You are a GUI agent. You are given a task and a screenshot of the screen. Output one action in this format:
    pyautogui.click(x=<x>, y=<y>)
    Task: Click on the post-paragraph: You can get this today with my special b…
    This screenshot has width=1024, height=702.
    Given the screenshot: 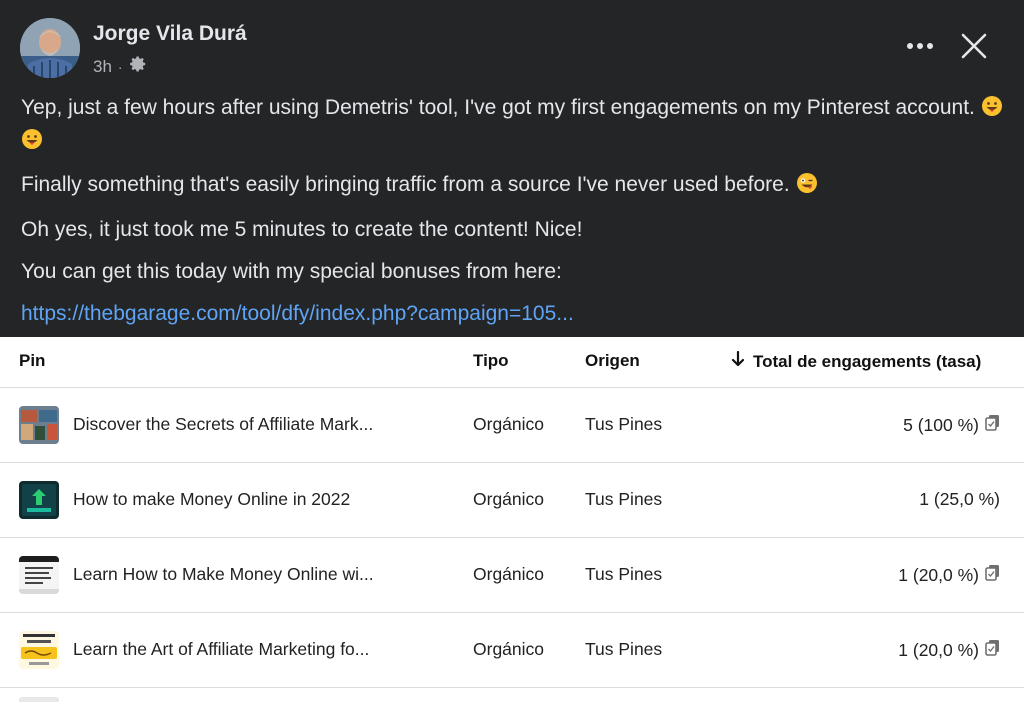 What is the action you would take?
    pyautogui.click(x=291, y=271)
    